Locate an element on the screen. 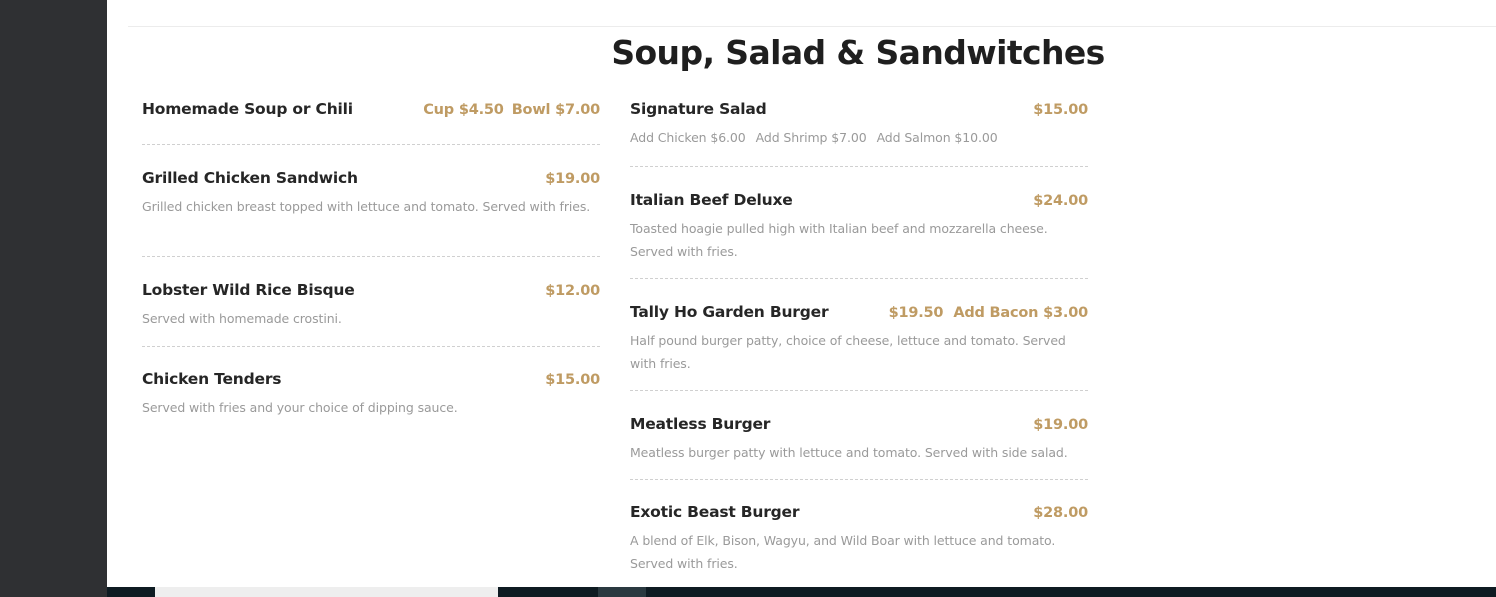  item-price: $19.50 Add Bacon $3.00 is located at coordinates (988, 313).